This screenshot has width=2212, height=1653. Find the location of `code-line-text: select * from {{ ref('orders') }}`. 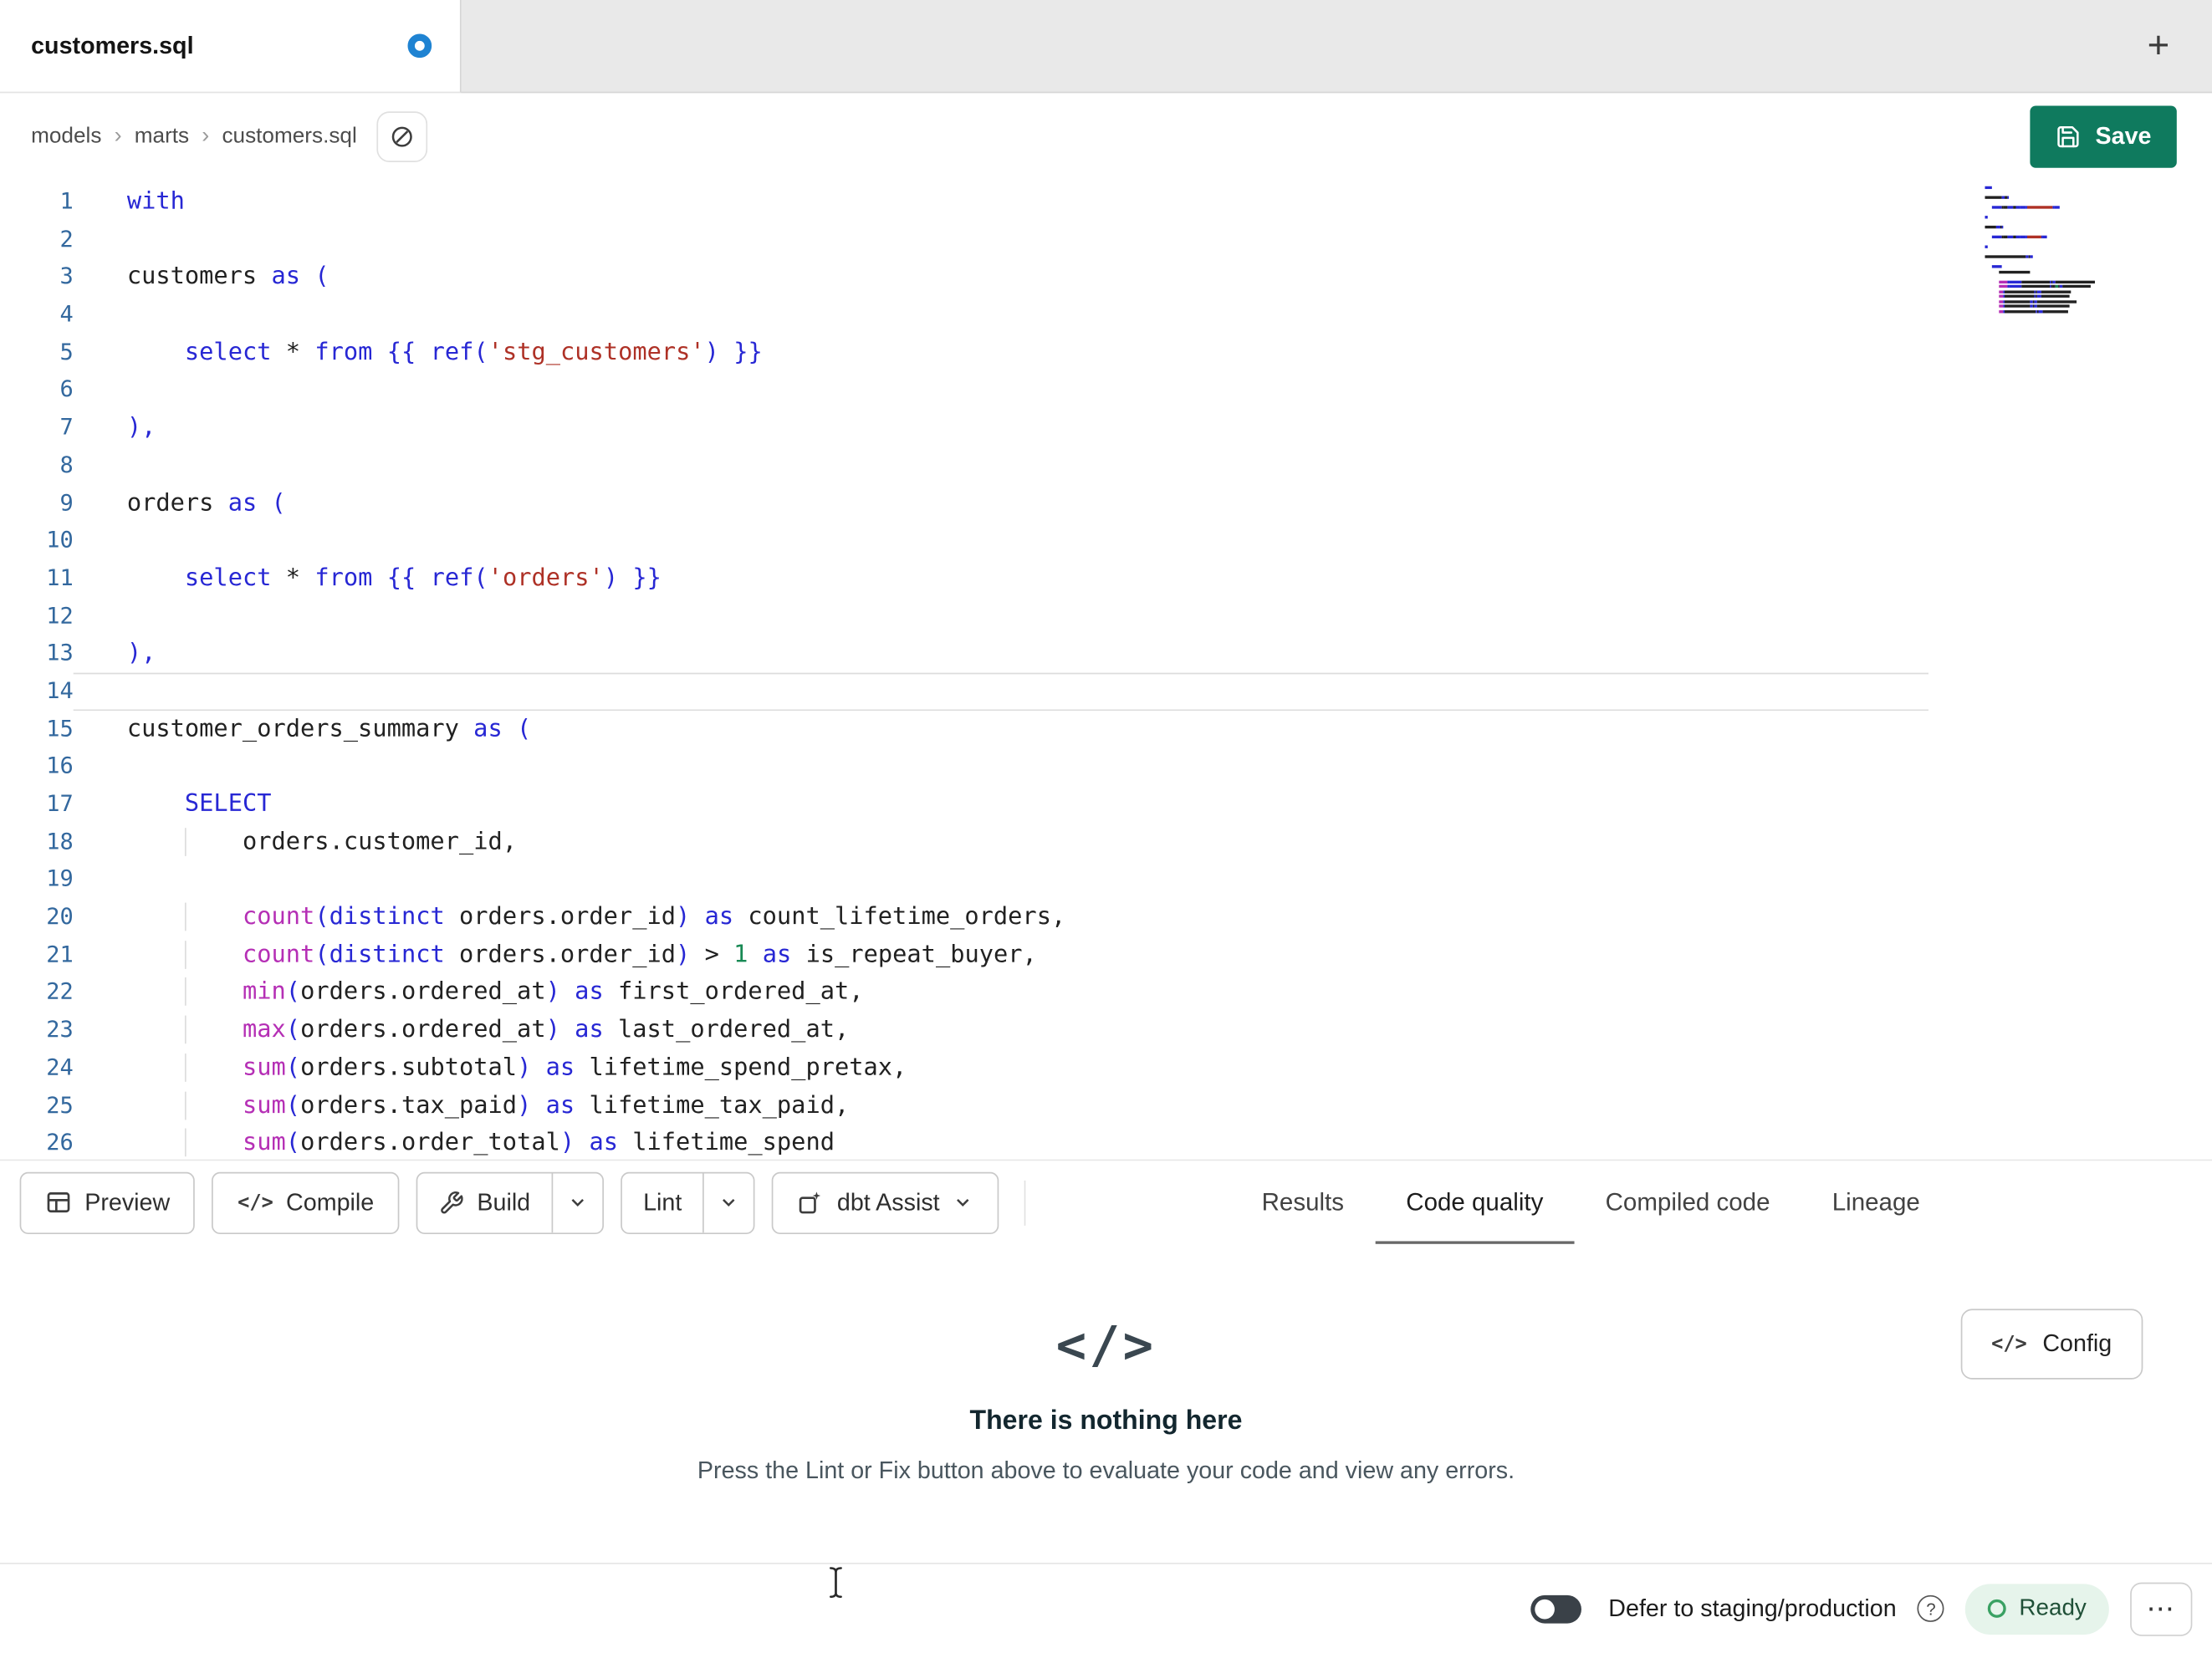

code-line-text: select * from {{ ref('orders') }} is located at coordinates (368, 578).